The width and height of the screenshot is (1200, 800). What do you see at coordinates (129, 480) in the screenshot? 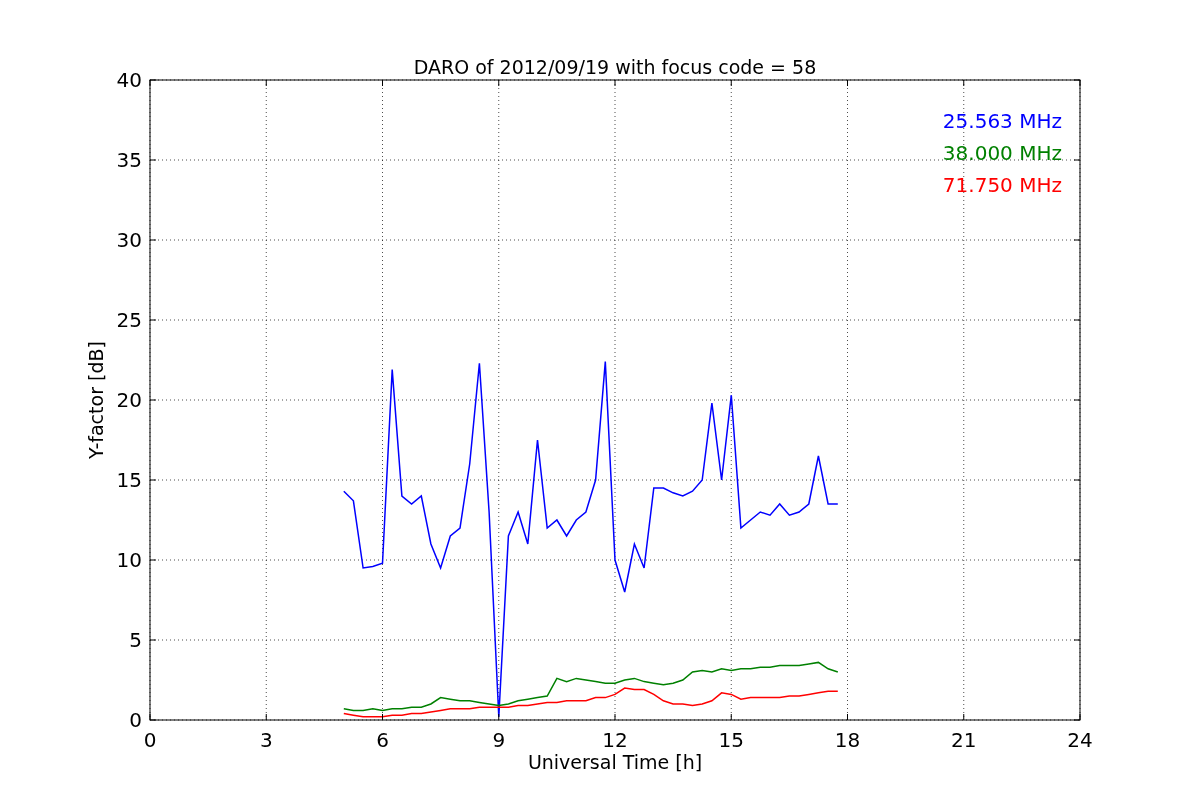
I see `y-tick-label: 15` at bounding box center [129, 480].